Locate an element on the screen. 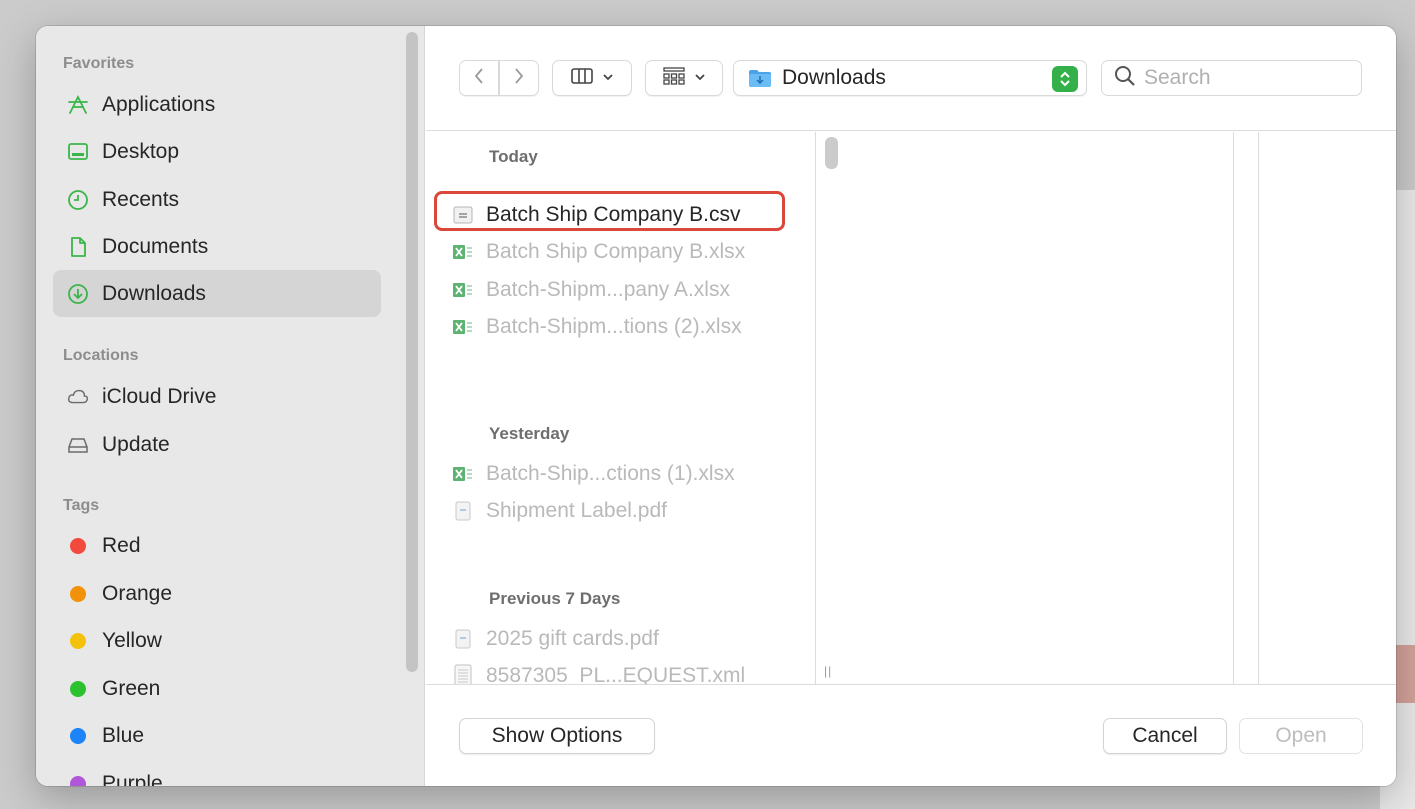 Image resolution: width=1415 pixels, height=809 pixels. chevron-right-icon is located at coordinates (519, 78).